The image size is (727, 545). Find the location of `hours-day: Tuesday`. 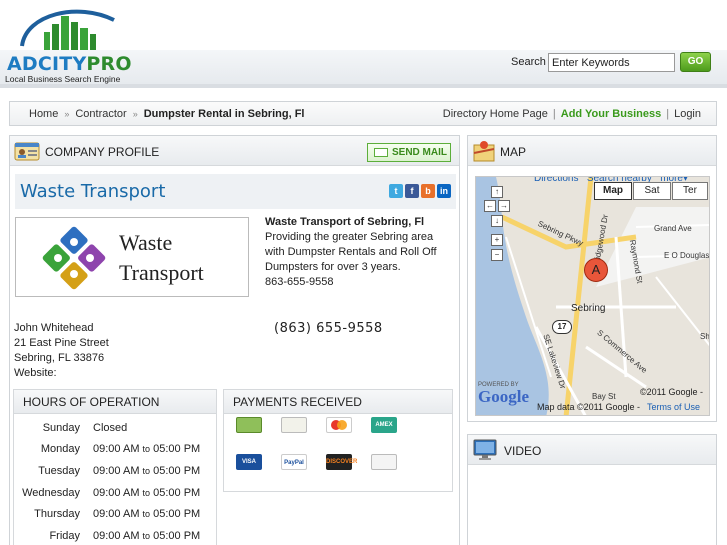

hours-day: Tuesday is located at coordinates (59, 471).